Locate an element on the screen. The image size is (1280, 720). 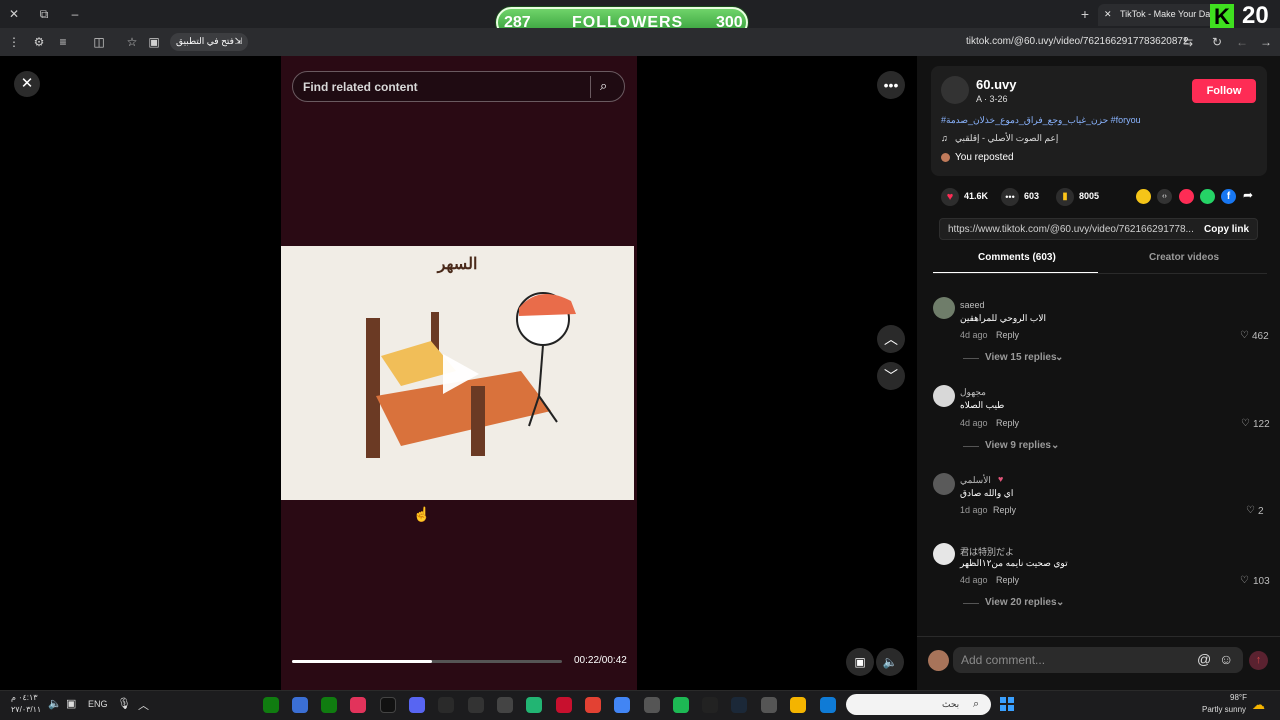
close-window-icon: ✕ is located at coordinates (14, 14).